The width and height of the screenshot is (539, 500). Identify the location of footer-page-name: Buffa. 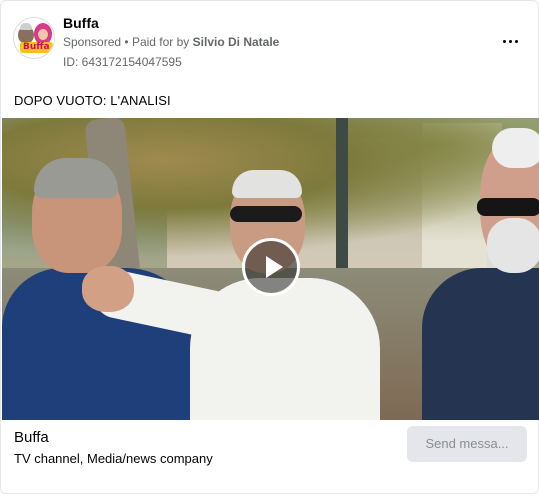
(31, 437).